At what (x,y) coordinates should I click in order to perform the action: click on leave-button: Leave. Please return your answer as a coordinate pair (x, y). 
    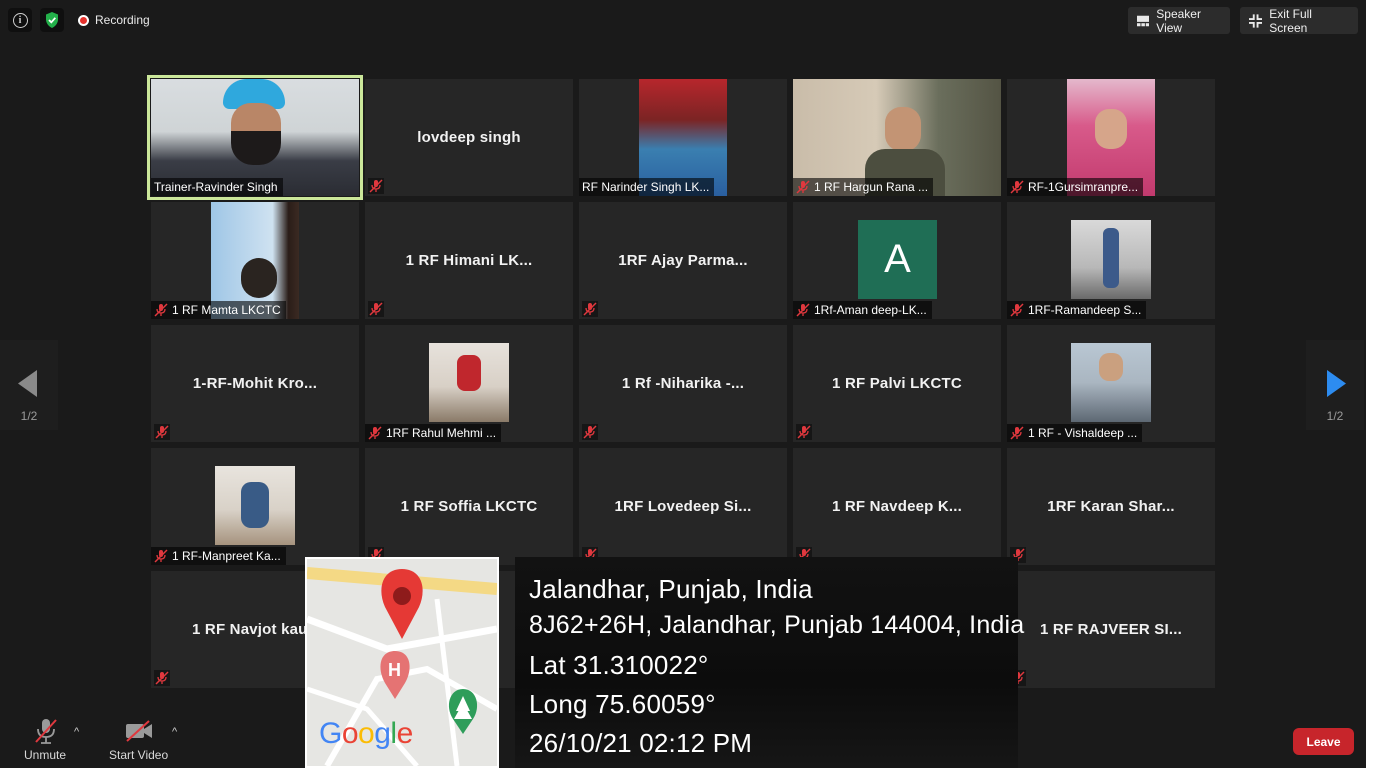
    Looking at the image, I should click on (1323, 741).